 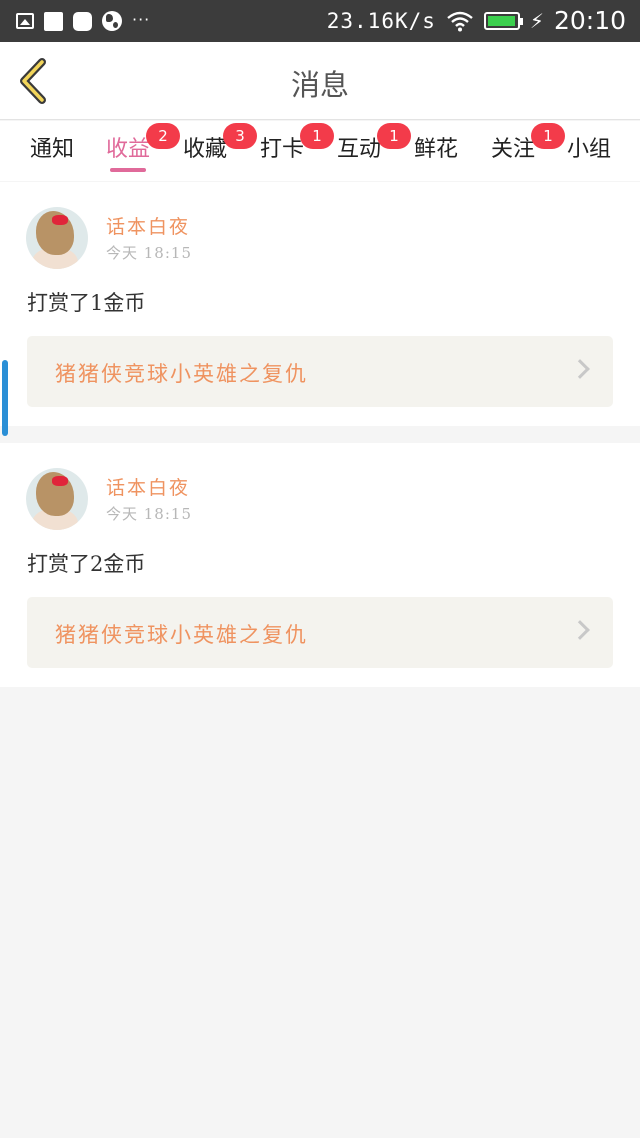 What do you see at coordinates (476, 20) in the screenshot?
I see `status-right: 23.16K/s ⚡ 20:10` at bounding box center [476, 20].